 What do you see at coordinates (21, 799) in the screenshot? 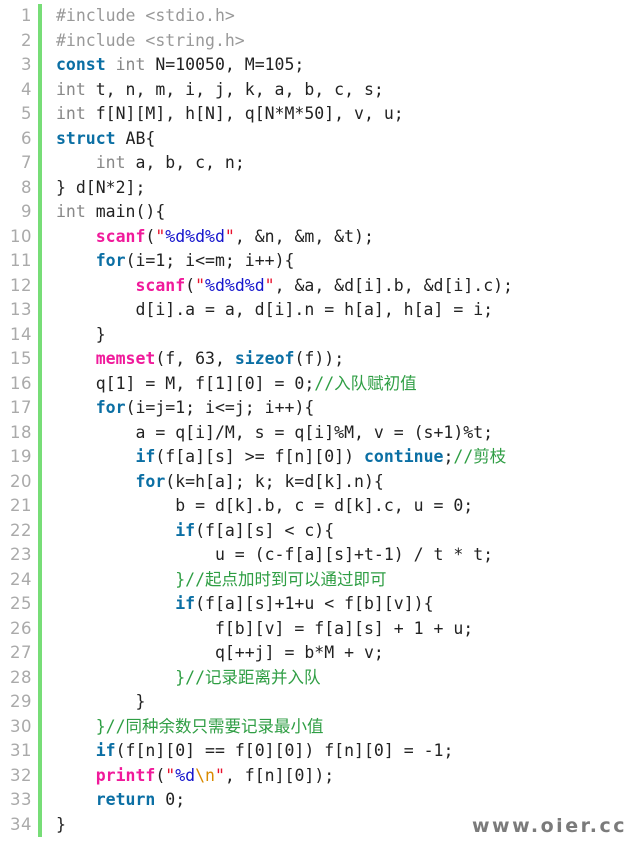
I see `line-number: 33` at bounding box center [21, 799].